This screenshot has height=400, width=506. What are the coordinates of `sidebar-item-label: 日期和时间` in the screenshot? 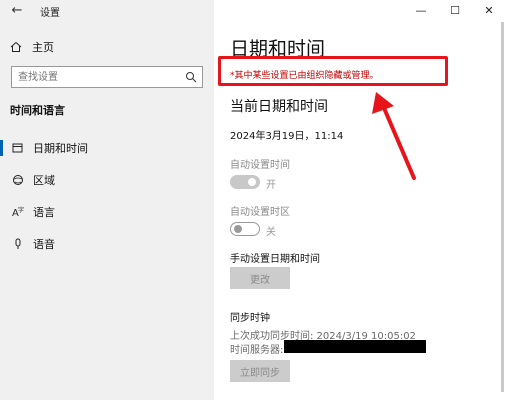 It's located at (60, 148).